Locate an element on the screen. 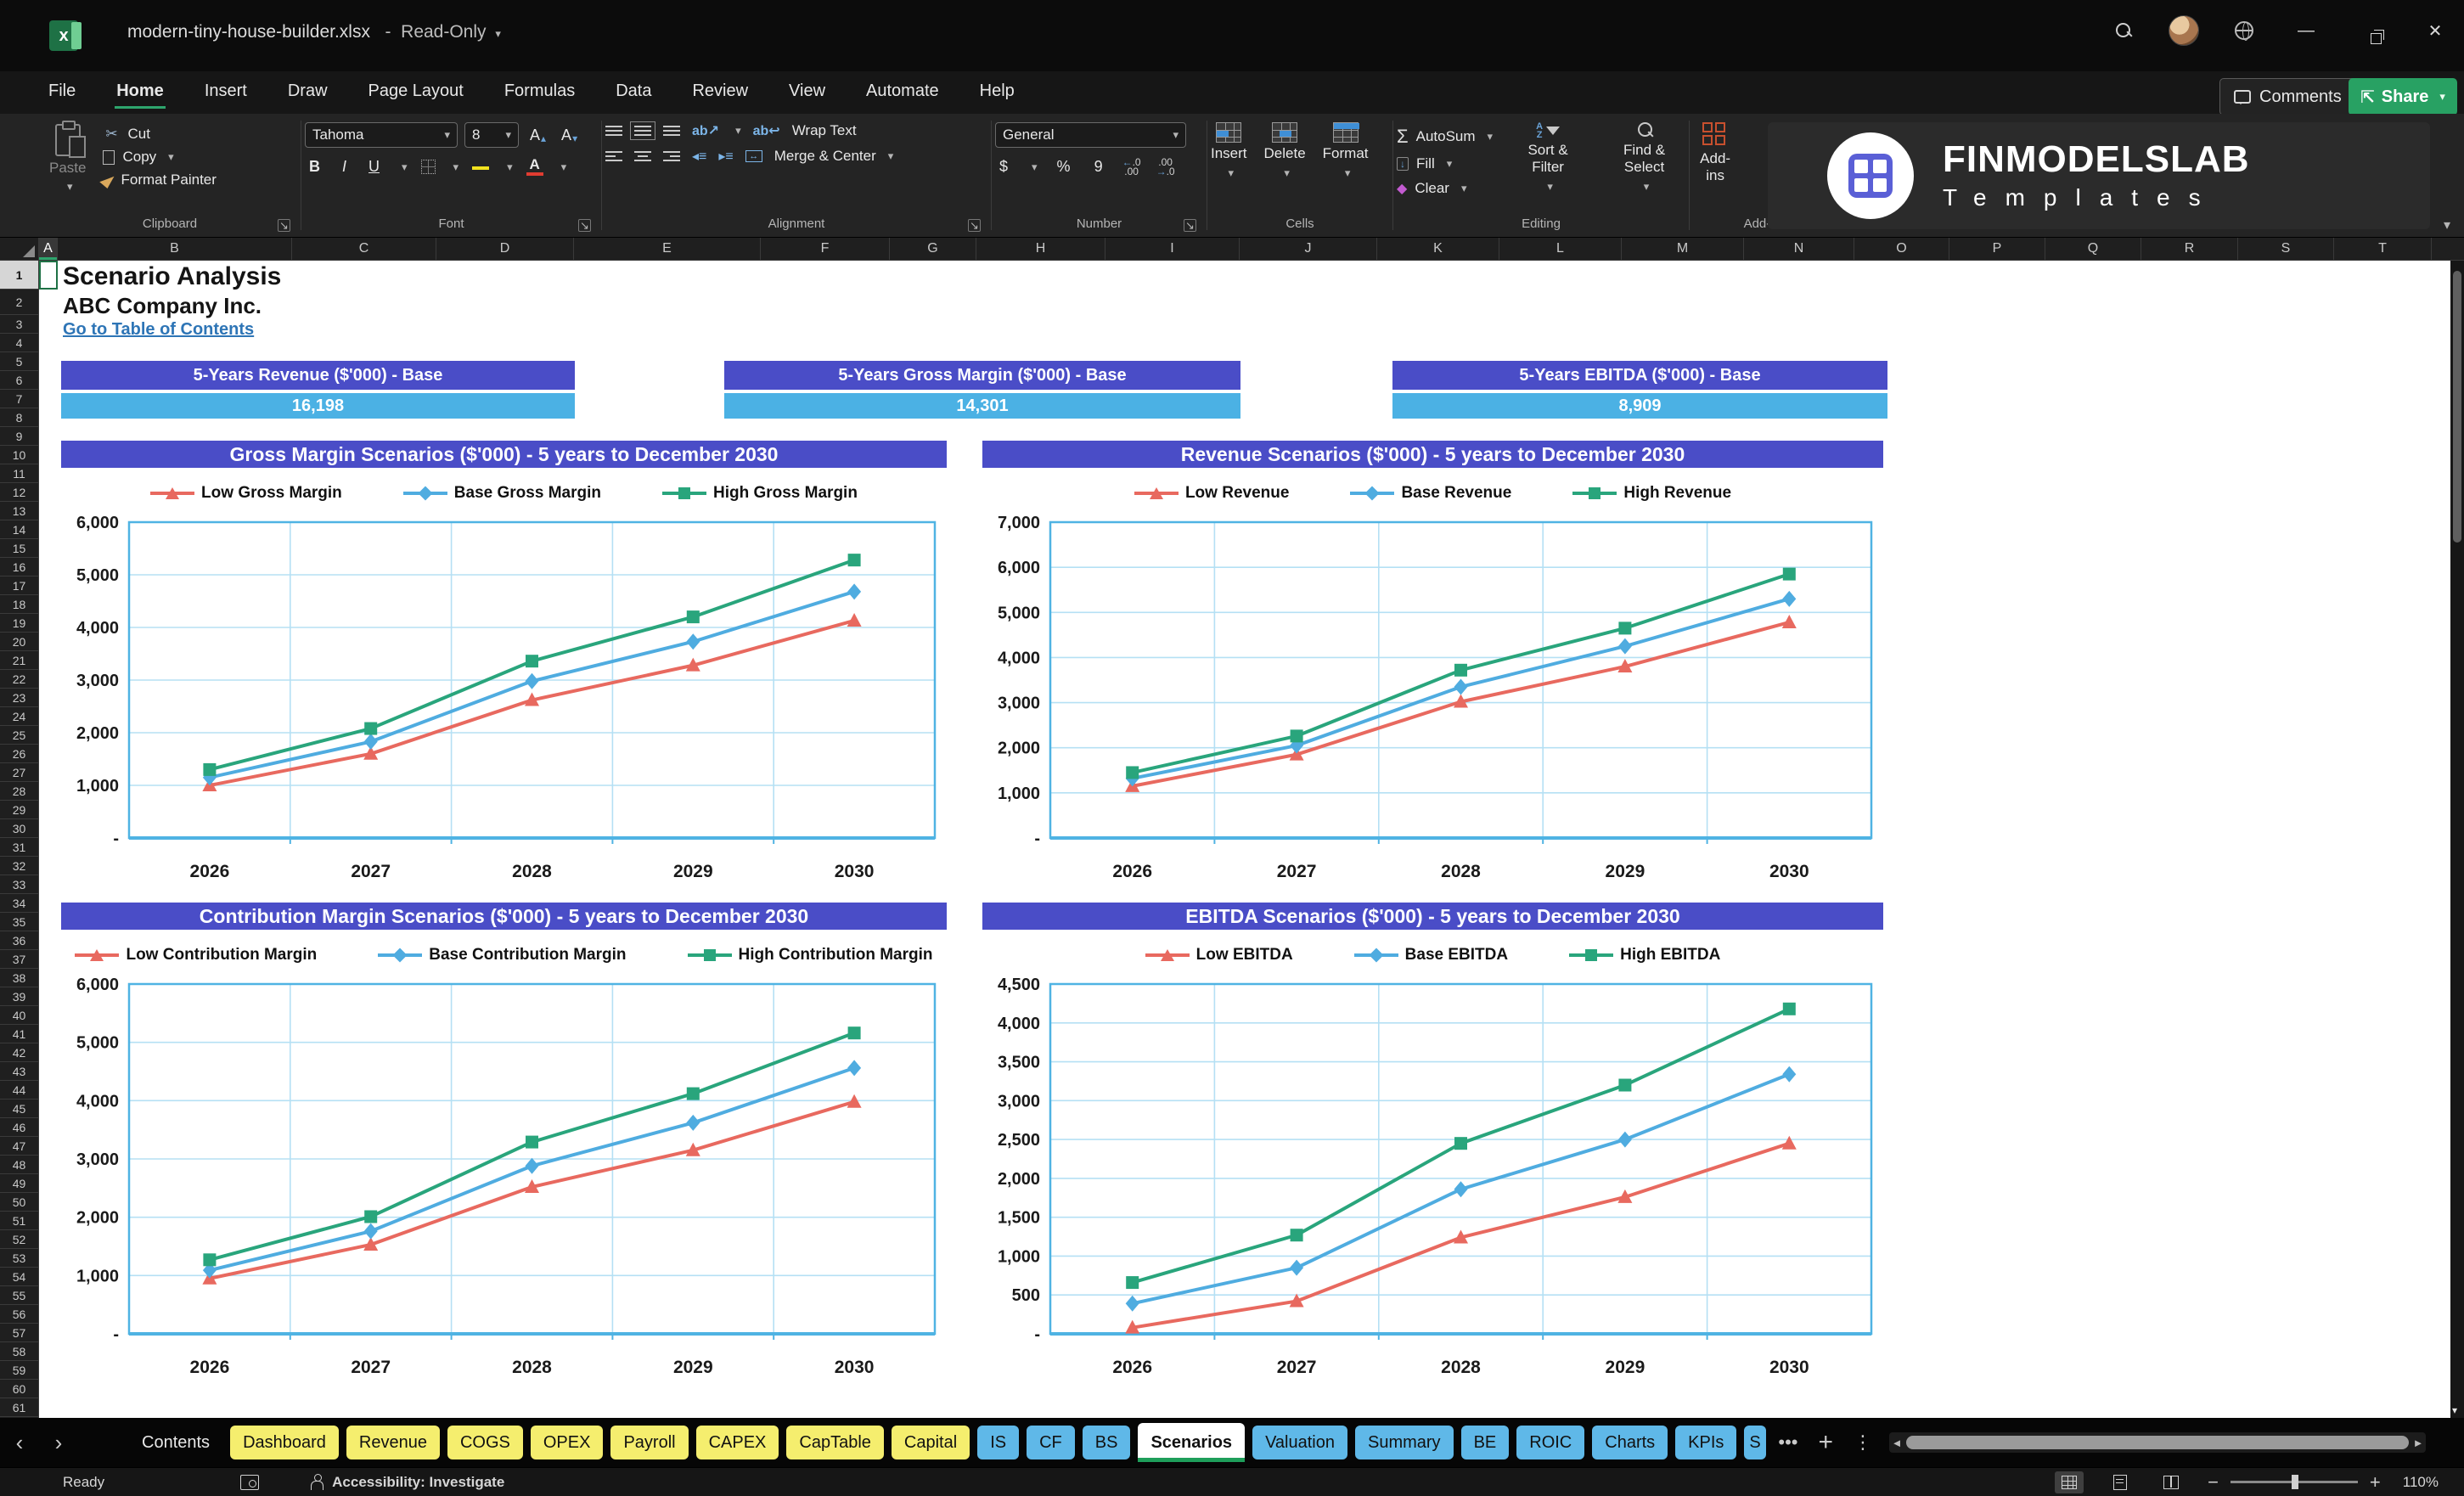  alignment-dialog-launcher: ↘ is located at coordinates (974, 225).